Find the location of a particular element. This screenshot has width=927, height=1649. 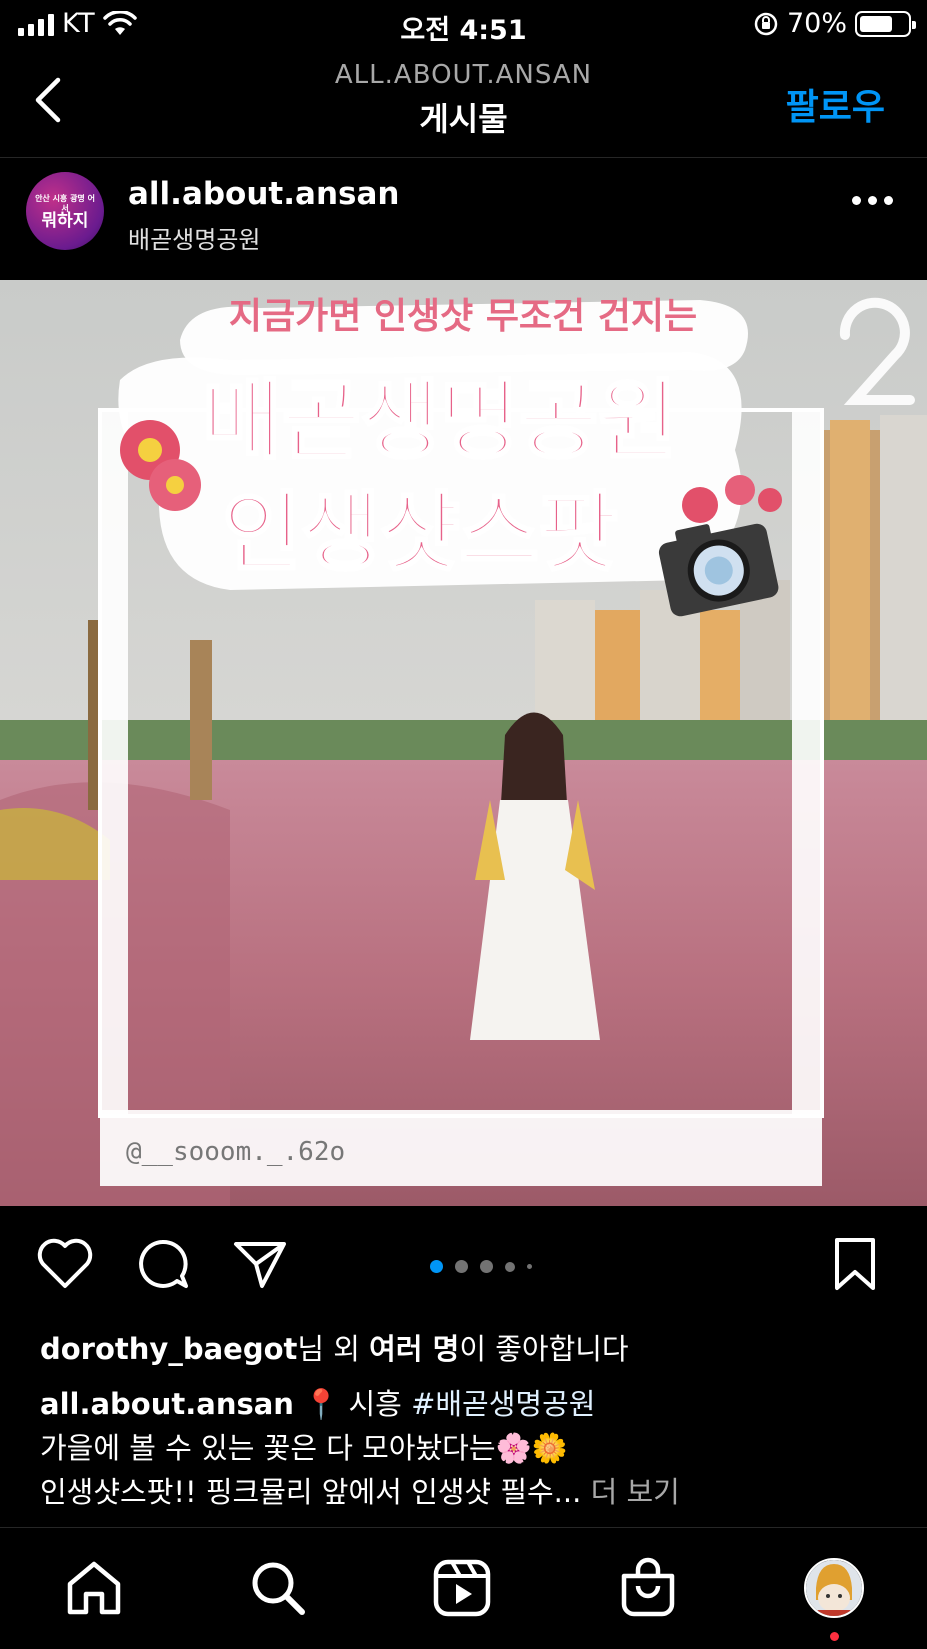

likes-others: 여러 명 is located at coordinates (414, 1349).